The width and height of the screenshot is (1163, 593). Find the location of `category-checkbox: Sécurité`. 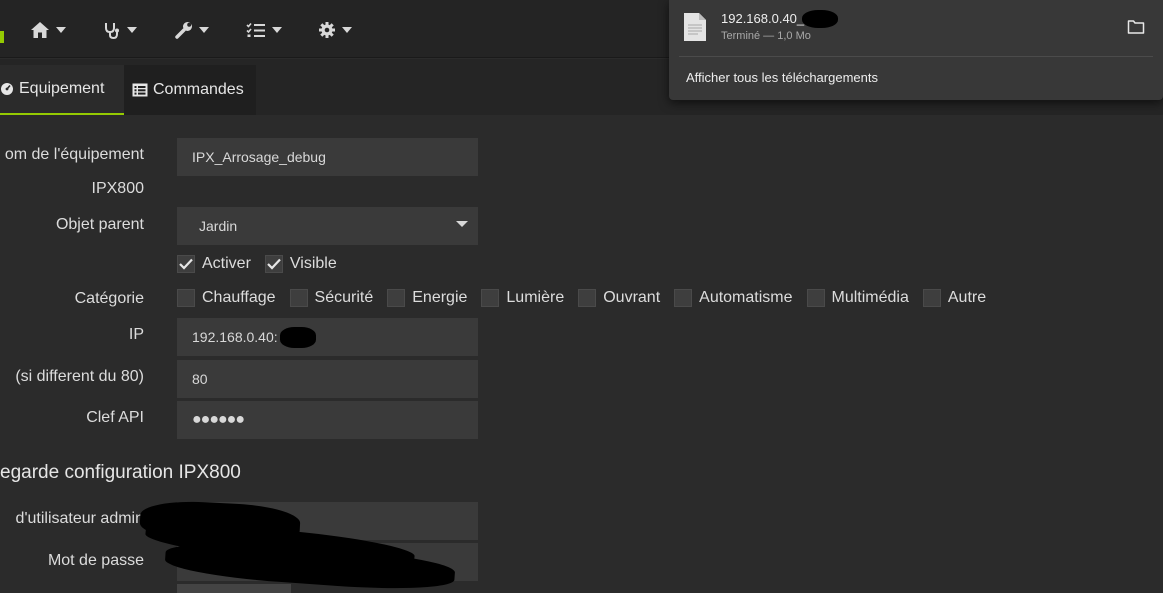

category-checkbox: Sécurité is located at coordinates (331, 298).